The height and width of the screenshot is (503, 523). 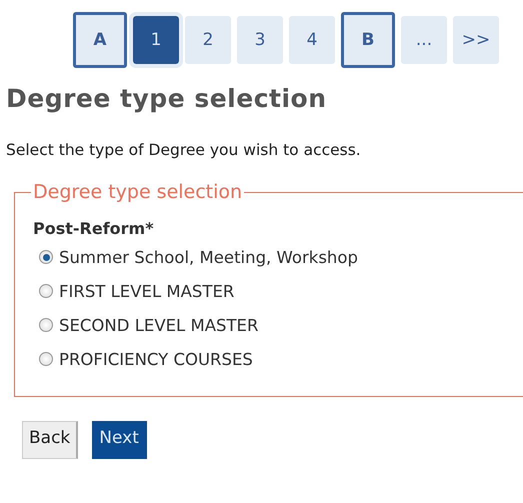 What do you see at coordinates (146, 291) in the screenshot?
I see `option-label: FIRST LEVEL MASTER` at bounding box center [146, 291].